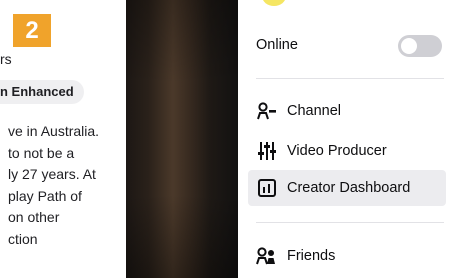 The image size is (452, 278). Describe the element at coordinates (45, 195) in the screenshot. I see `body-line: play Path of` at that location.